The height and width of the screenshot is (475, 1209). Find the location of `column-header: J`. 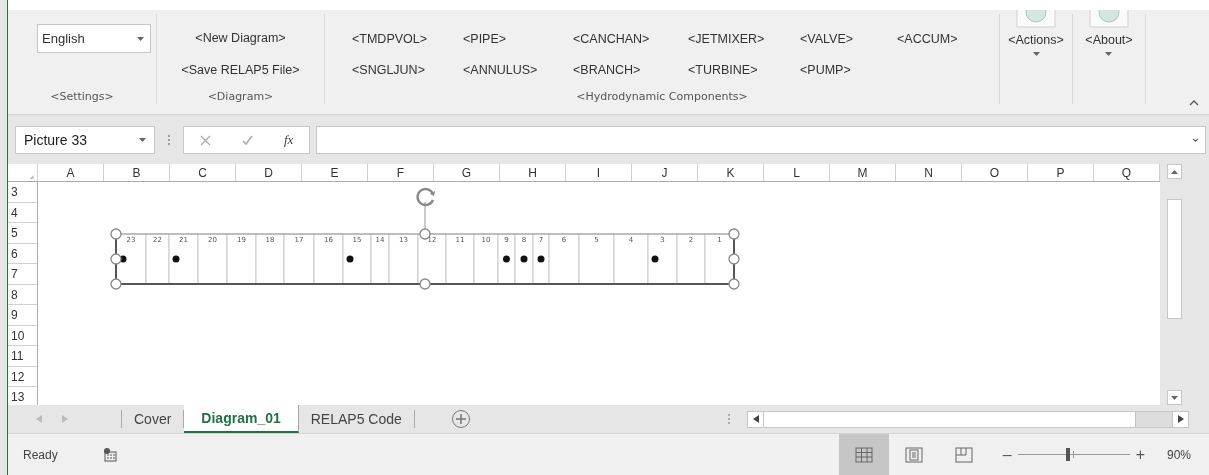

column-header: J is located at coordinates (665, 172).